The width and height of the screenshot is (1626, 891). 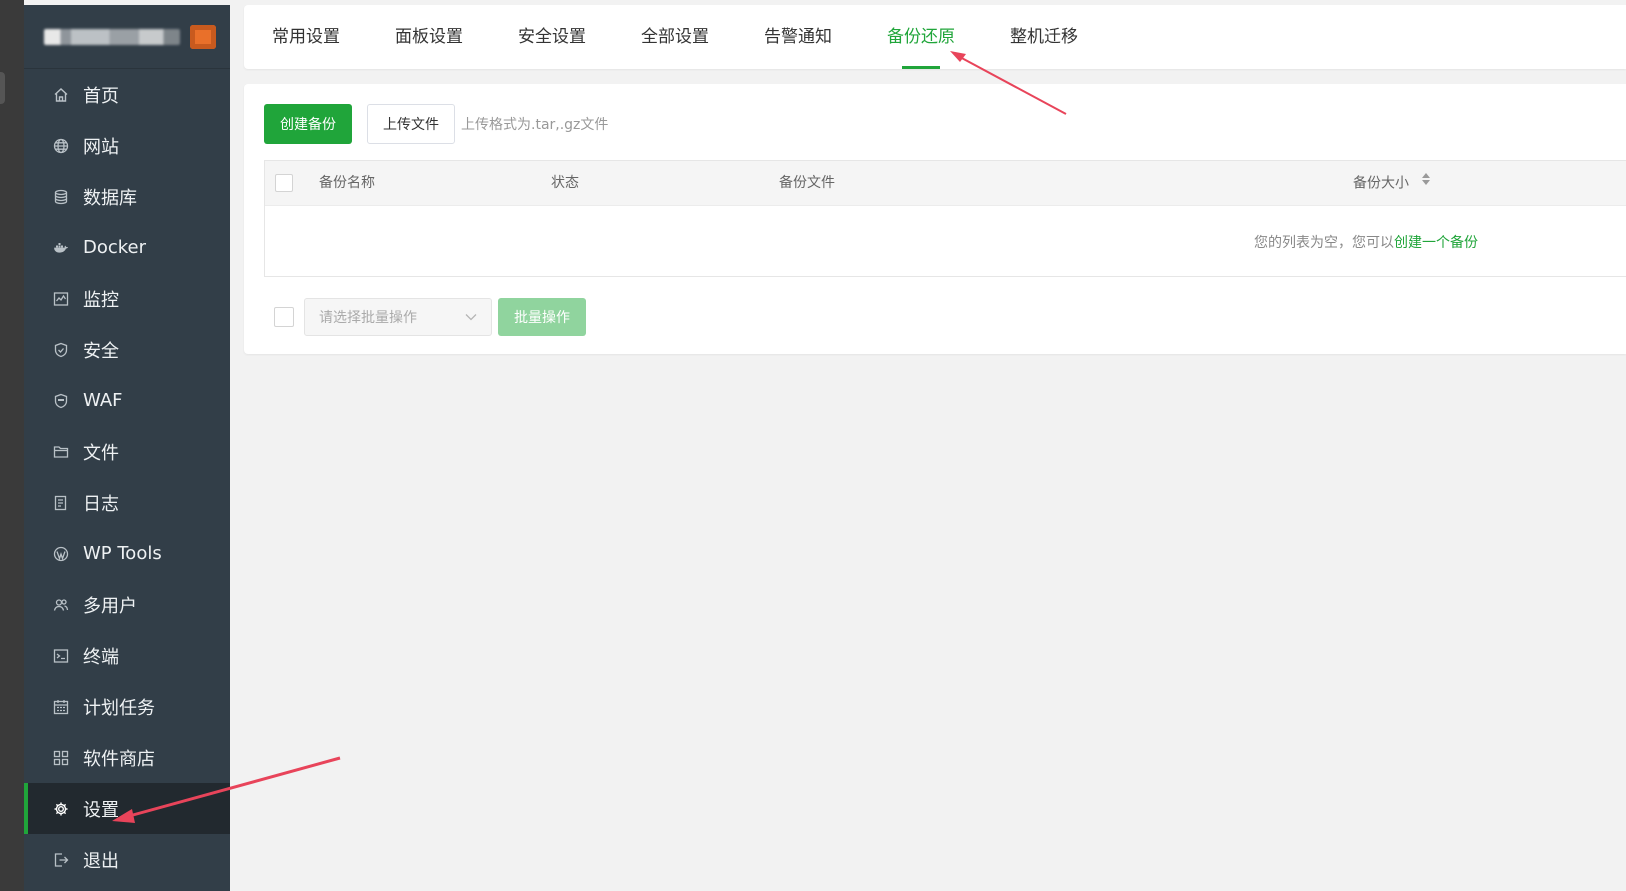 I want to click on sidebar-item-label: 设置, so click(x=101, y=810).